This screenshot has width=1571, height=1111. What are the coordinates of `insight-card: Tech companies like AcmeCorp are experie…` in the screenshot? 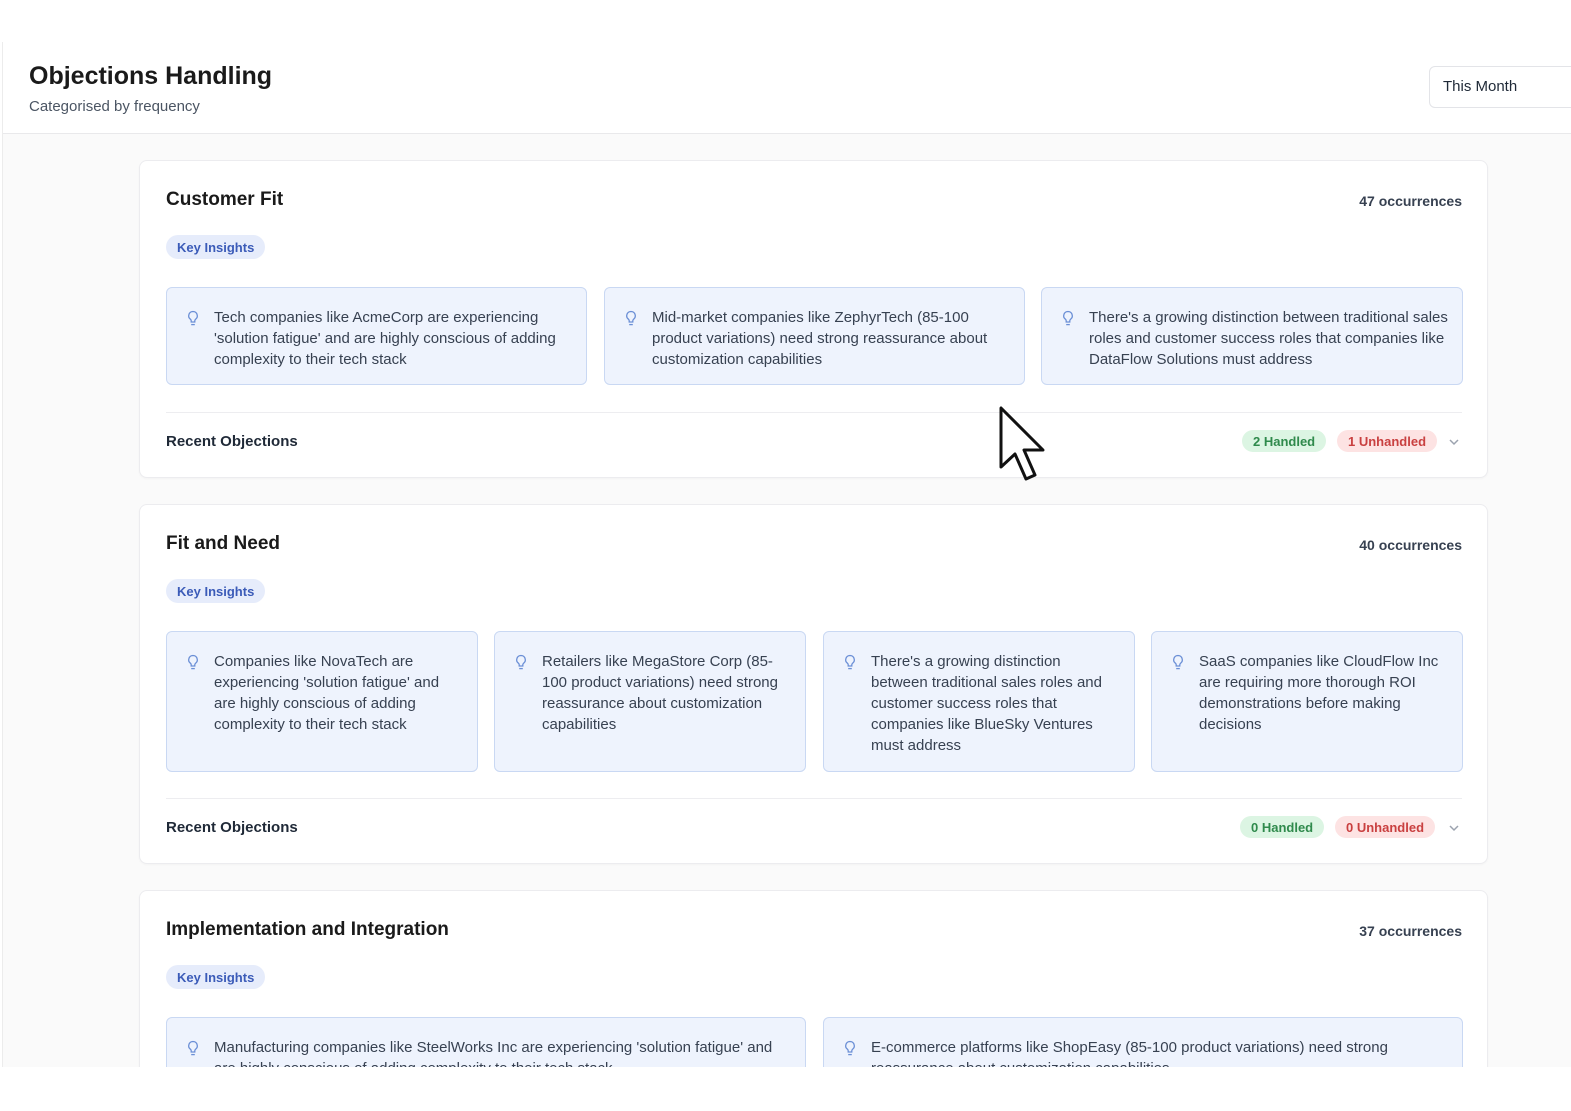 It's located at (376, 336).